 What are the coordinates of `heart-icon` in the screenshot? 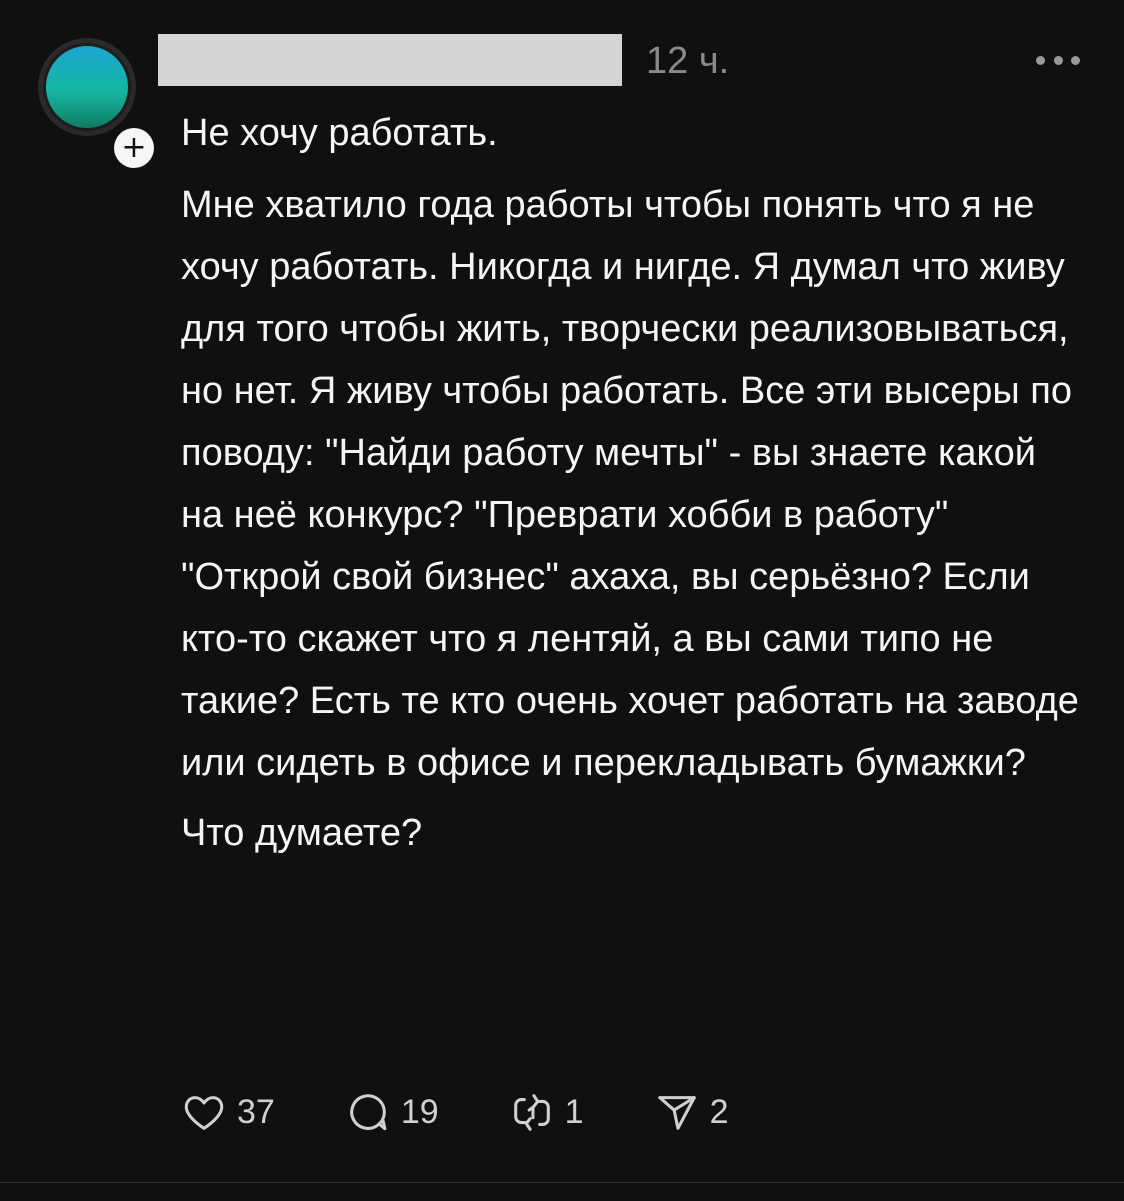 It's located at (204, 1113).